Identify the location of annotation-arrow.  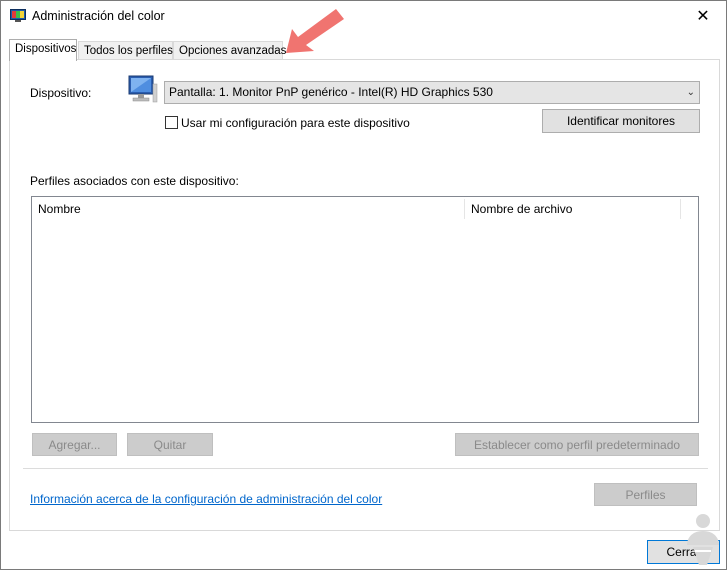
(315, 31).